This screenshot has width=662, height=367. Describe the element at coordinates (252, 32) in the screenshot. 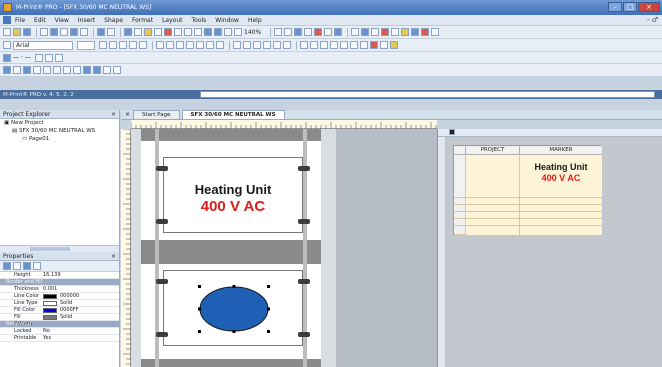

I see `zoom-level: 140%` at that location.